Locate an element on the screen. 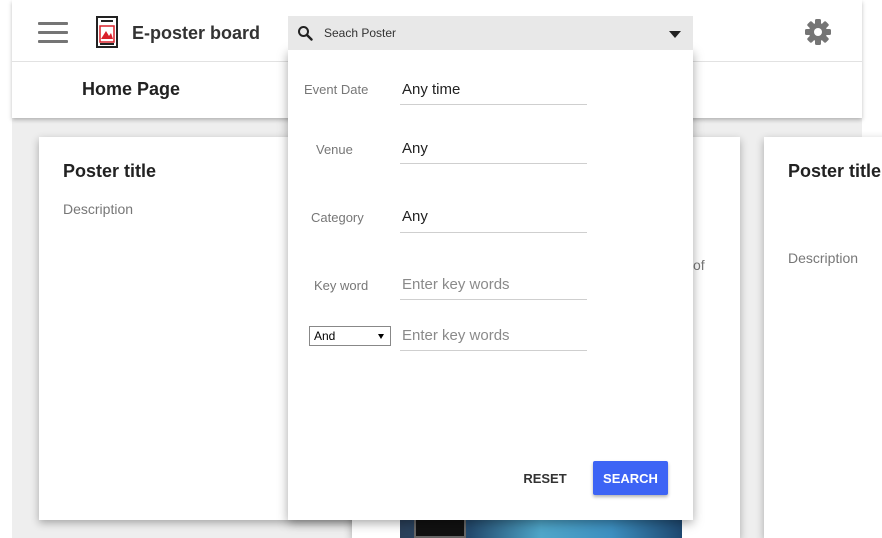 The height and width of the screenshot is (538, 882). keyword-input: Enter key words is located at coordinates (456, 284).